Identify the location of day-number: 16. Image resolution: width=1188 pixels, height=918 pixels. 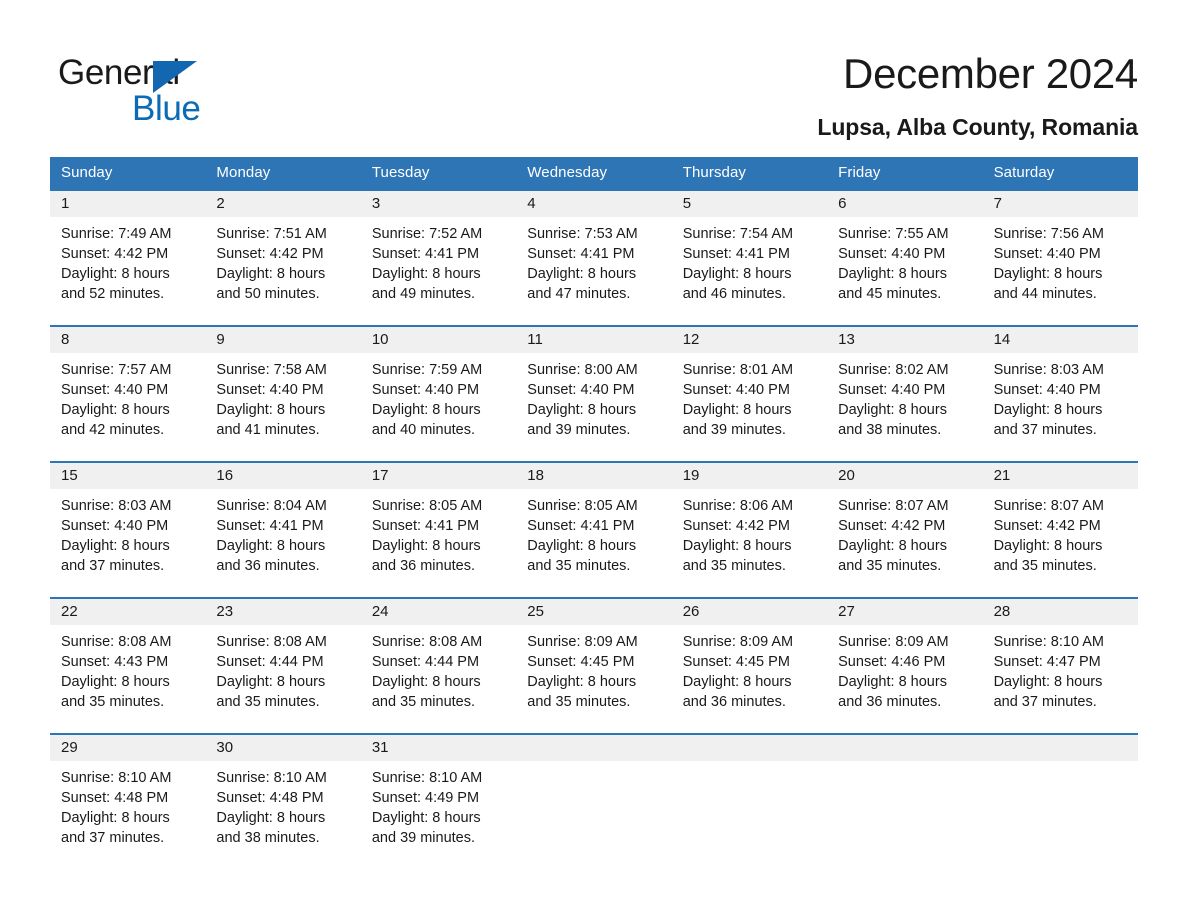
(282, 476).